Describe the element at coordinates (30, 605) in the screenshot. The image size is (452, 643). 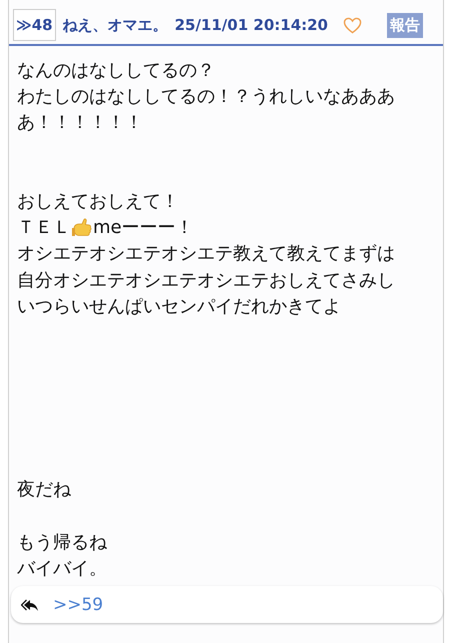
I see `reply-all-icon` at that location.